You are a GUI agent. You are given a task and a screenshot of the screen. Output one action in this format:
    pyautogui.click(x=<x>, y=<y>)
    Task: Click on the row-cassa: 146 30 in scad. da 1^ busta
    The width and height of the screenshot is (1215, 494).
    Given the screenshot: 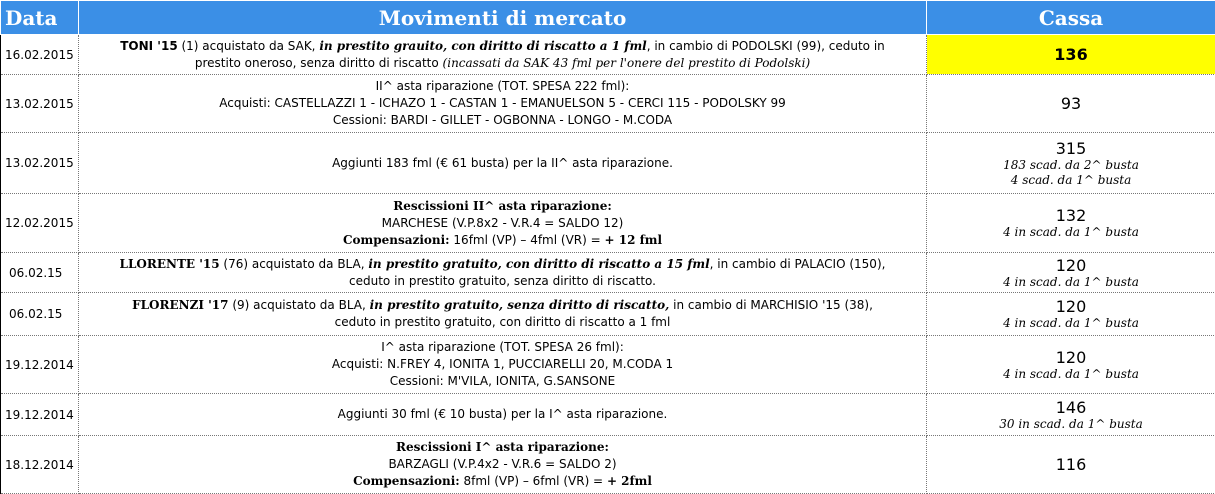 What is the action you would take?
    pyautogui.click(x=1071, y=415)
    